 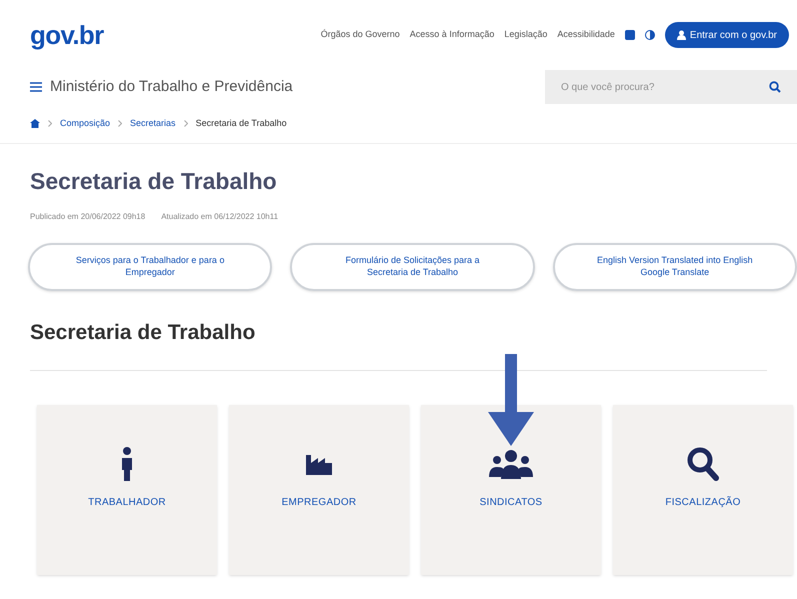 I want to click on card-label: FISCALIZAÇÃO, so click(x=703, y=502).